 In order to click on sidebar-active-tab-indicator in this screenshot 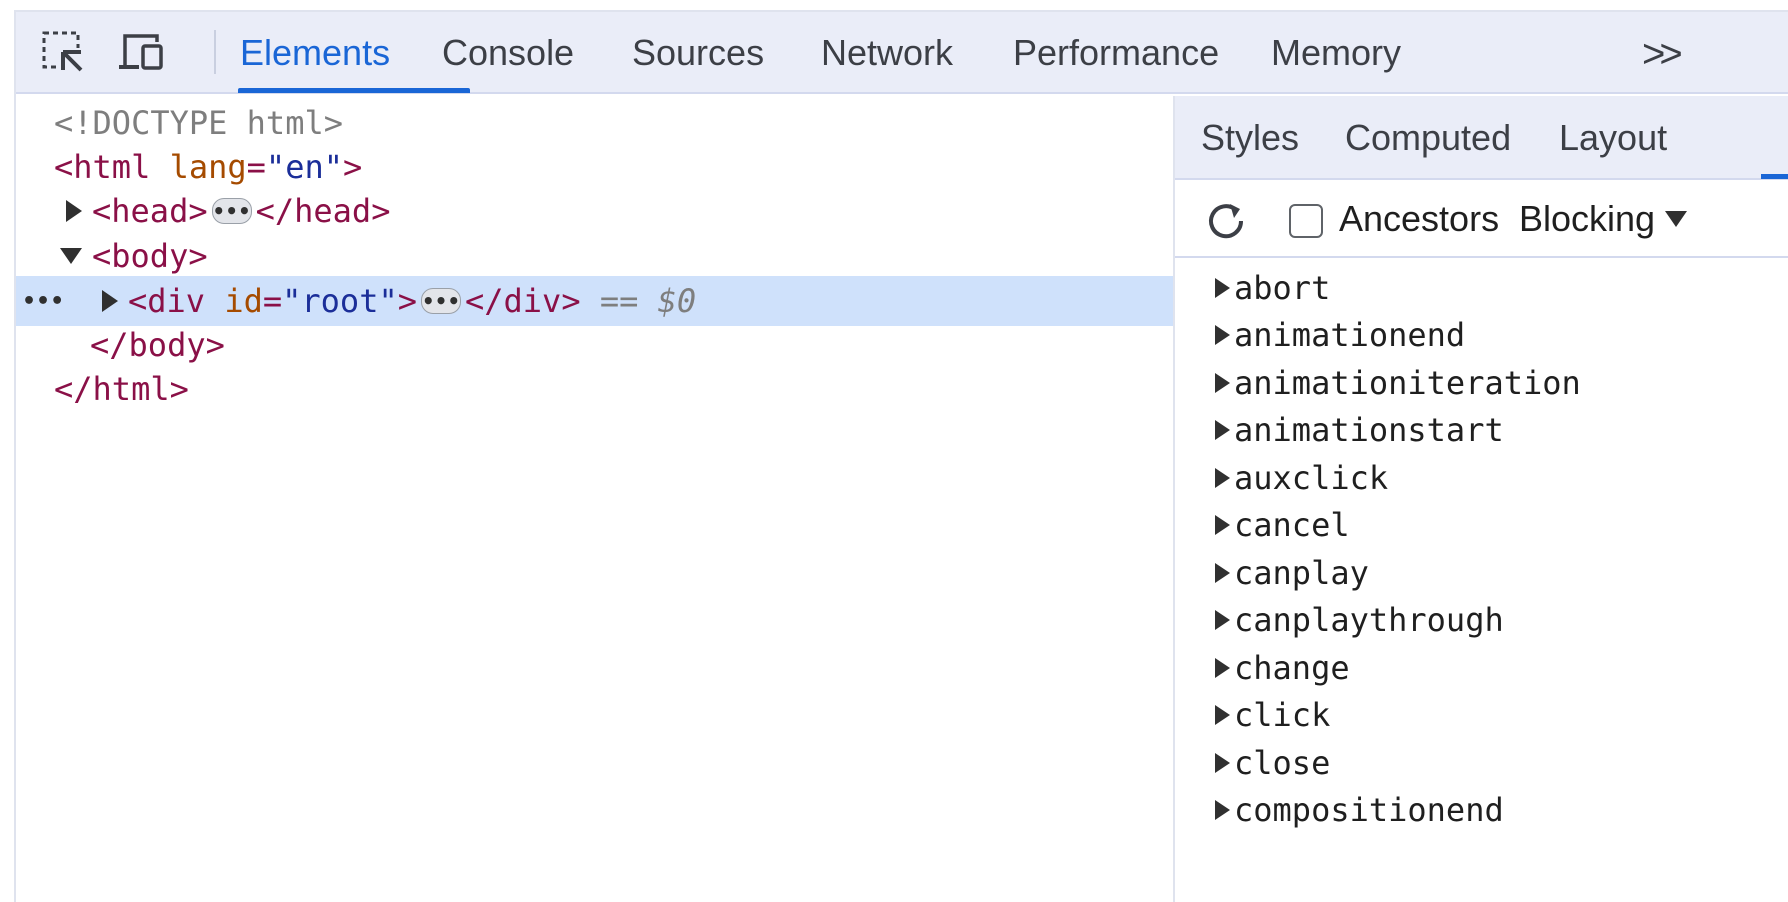, I will do `click(1774, 176)`.